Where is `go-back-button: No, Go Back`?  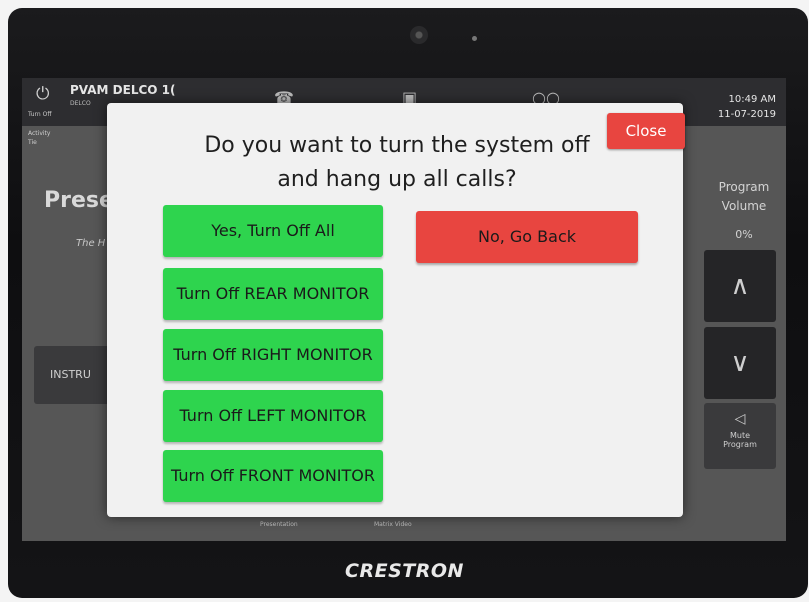 go-back-button: No, Go Back is located at coordinates (527, 237).